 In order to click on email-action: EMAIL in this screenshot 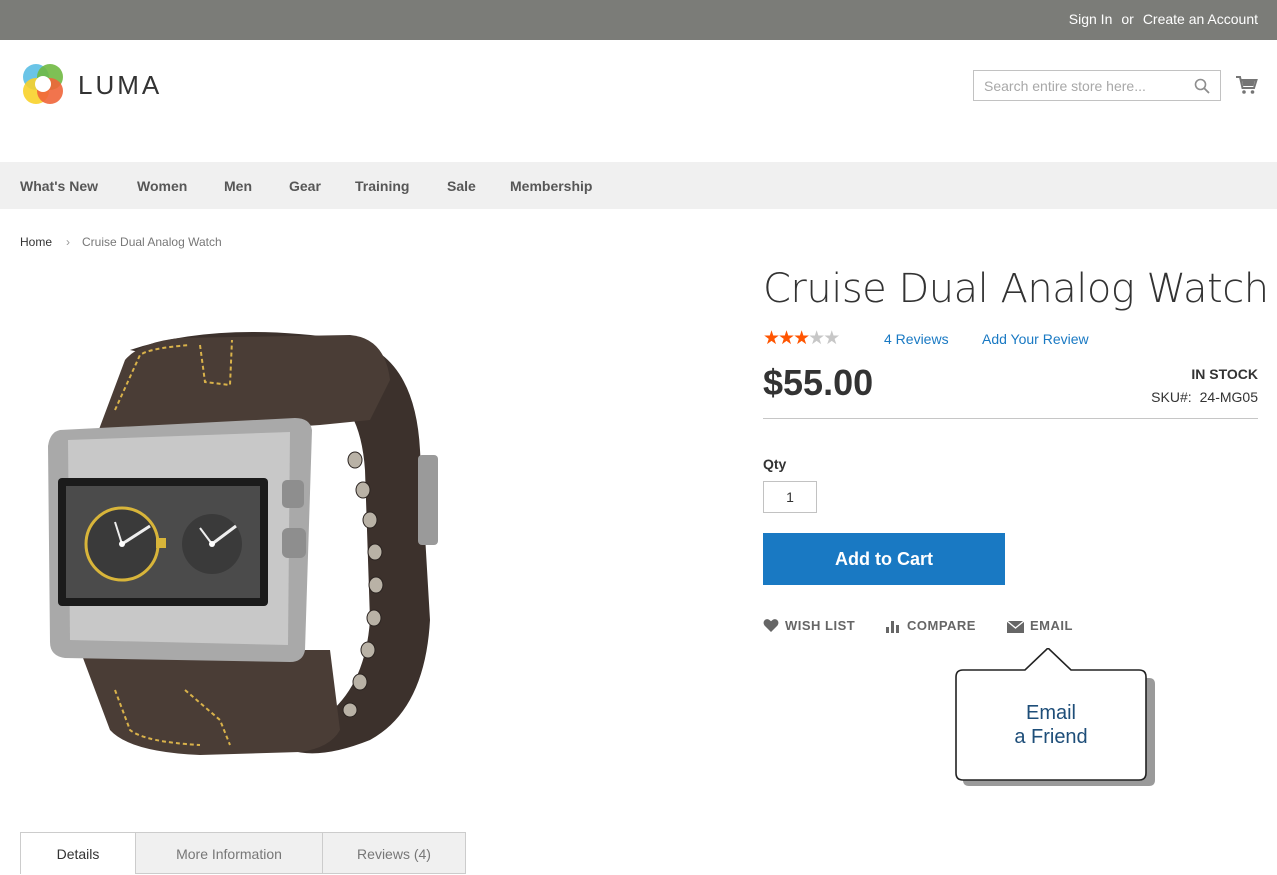, I will do `click(1039, 626)`.